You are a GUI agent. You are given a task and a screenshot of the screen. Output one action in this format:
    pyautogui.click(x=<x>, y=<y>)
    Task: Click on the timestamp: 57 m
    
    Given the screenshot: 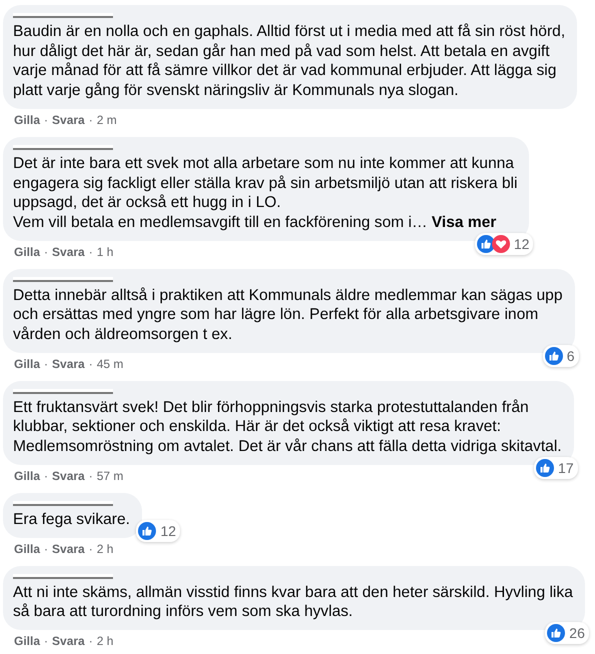 What is the action you would take?
    pyautogui.click(x=110, y=475)
    